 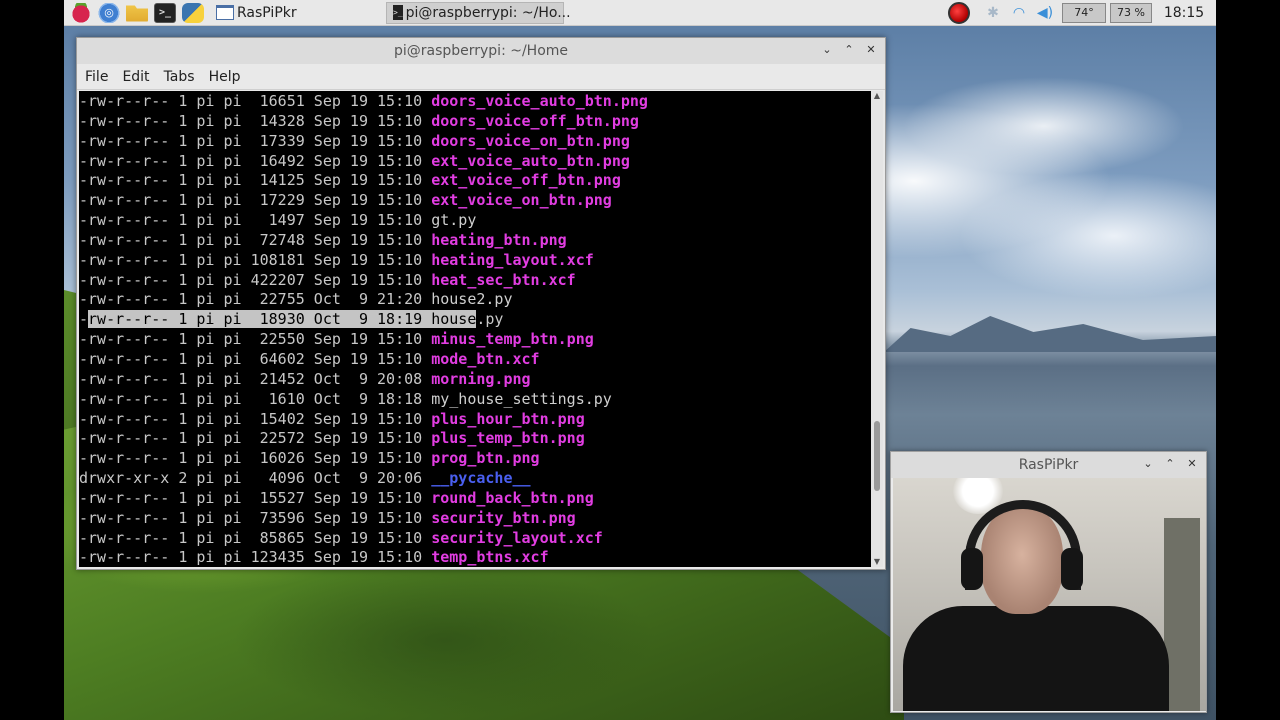 What do you see at coordinates (1048, 465) in the screenshot?
I see `camera-titlebar: RasPiPkr ⌄ ⌃ ✕` at bounding box center [1048, 465].